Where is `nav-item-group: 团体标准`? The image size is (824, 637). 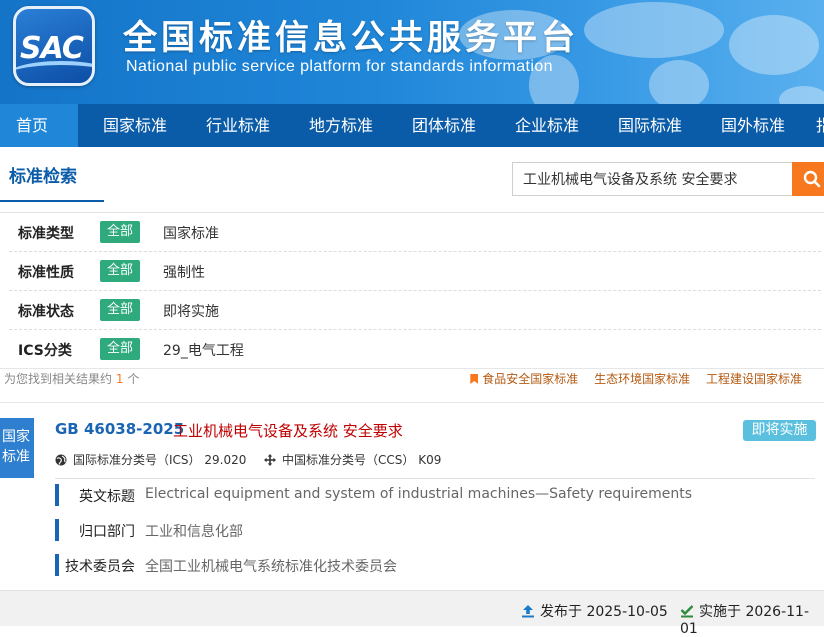
nav-item-group: 团体标准 is located at coordinates (444, 125).